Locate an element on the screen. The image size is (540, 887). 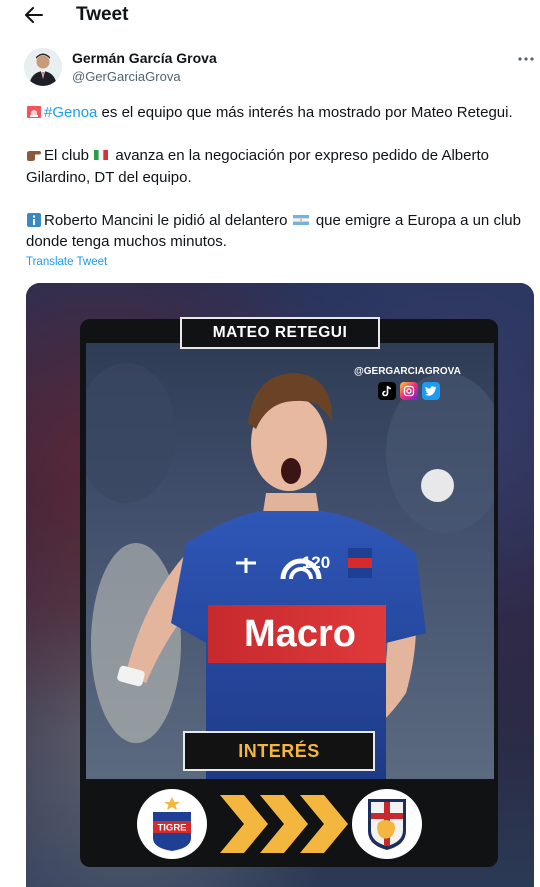
paragraph-text: Roberto Mancini le pidió al delantero is located at coordinates (168, 220).